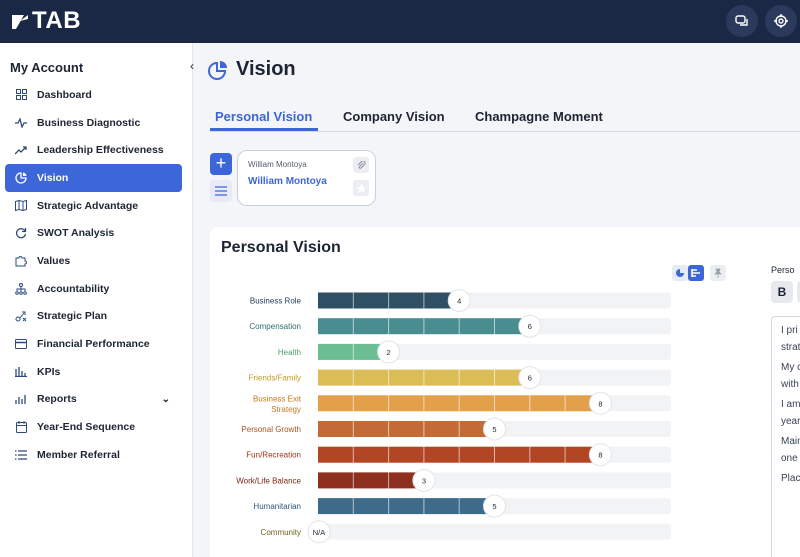 This screenshot has width=800, height=557. I want to click on calendar-icon, so click(21, 427).